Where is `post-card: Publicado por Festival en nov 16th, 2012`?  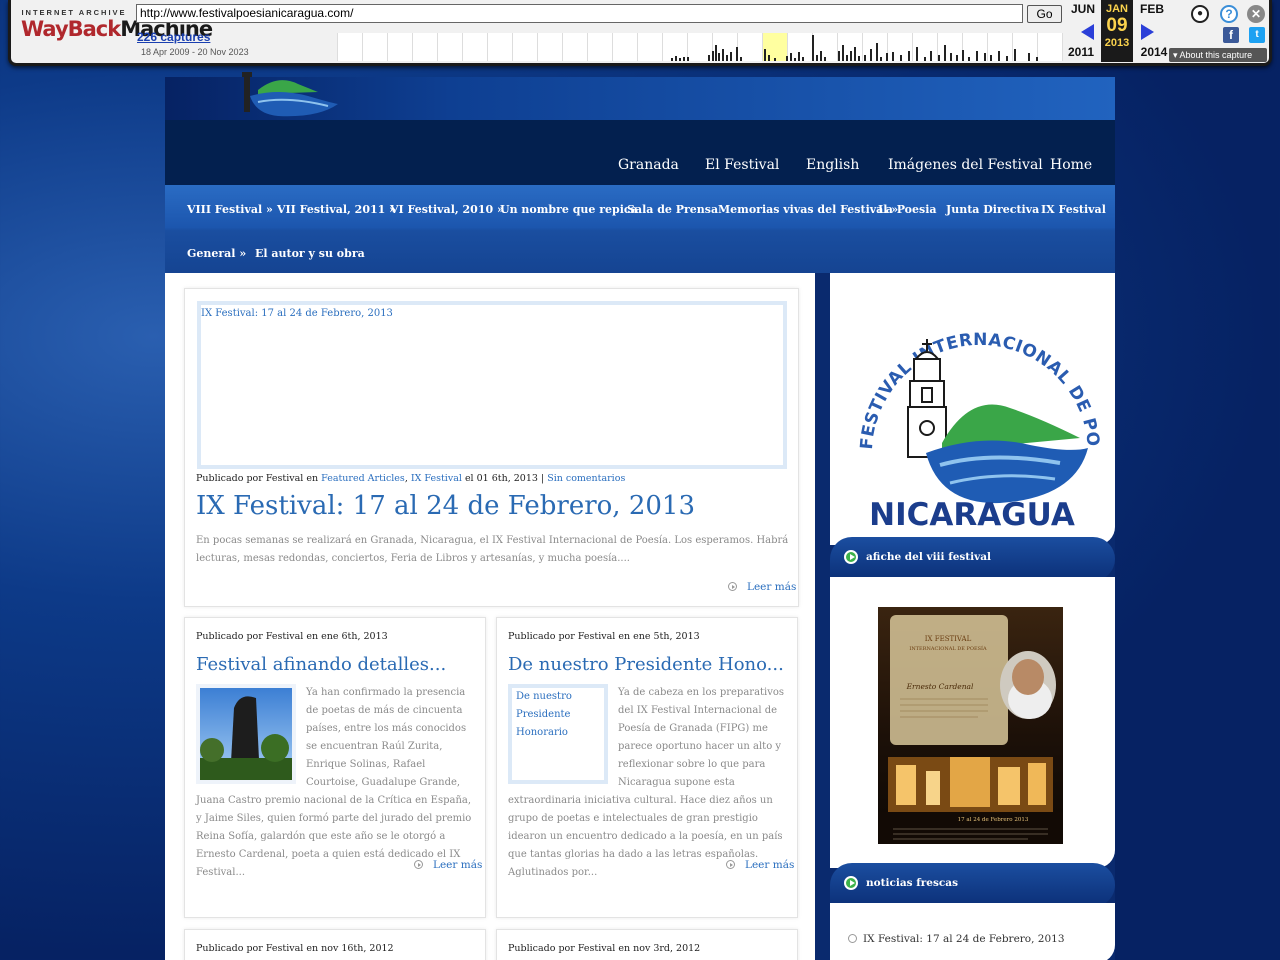 post-card: Publicado por Festival en nov 16th, 2012 is located at coordinates (335, 944).